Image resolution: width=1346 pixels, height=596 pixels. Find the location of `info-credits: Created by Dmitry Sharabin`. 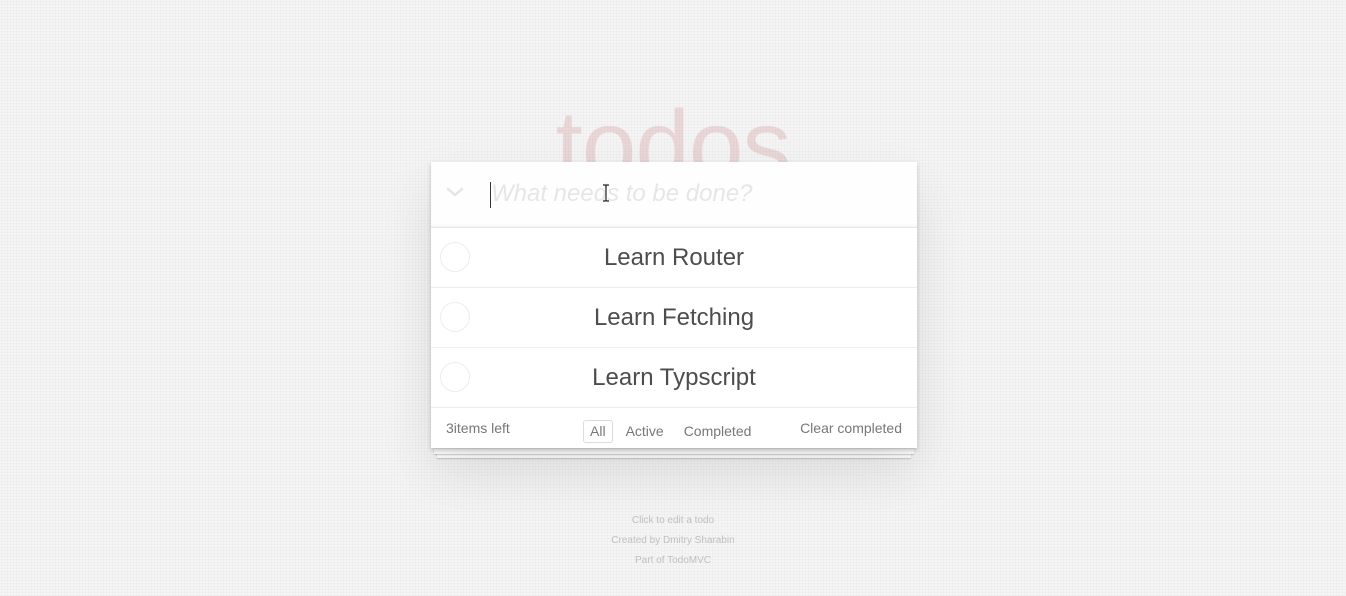

info-credits: Created by Dmitry Sharabin is located at coordinates (673, 540).